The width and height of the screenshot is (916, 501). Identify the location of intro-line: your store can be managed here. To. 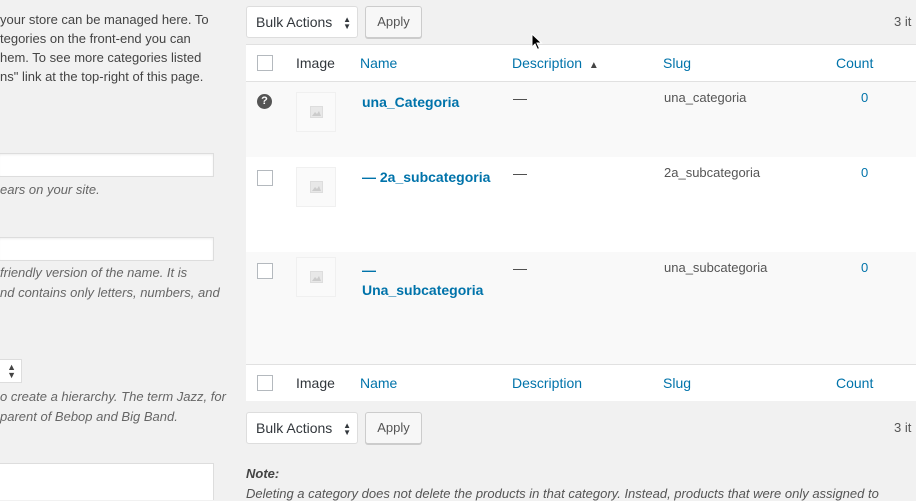
(104, 19).